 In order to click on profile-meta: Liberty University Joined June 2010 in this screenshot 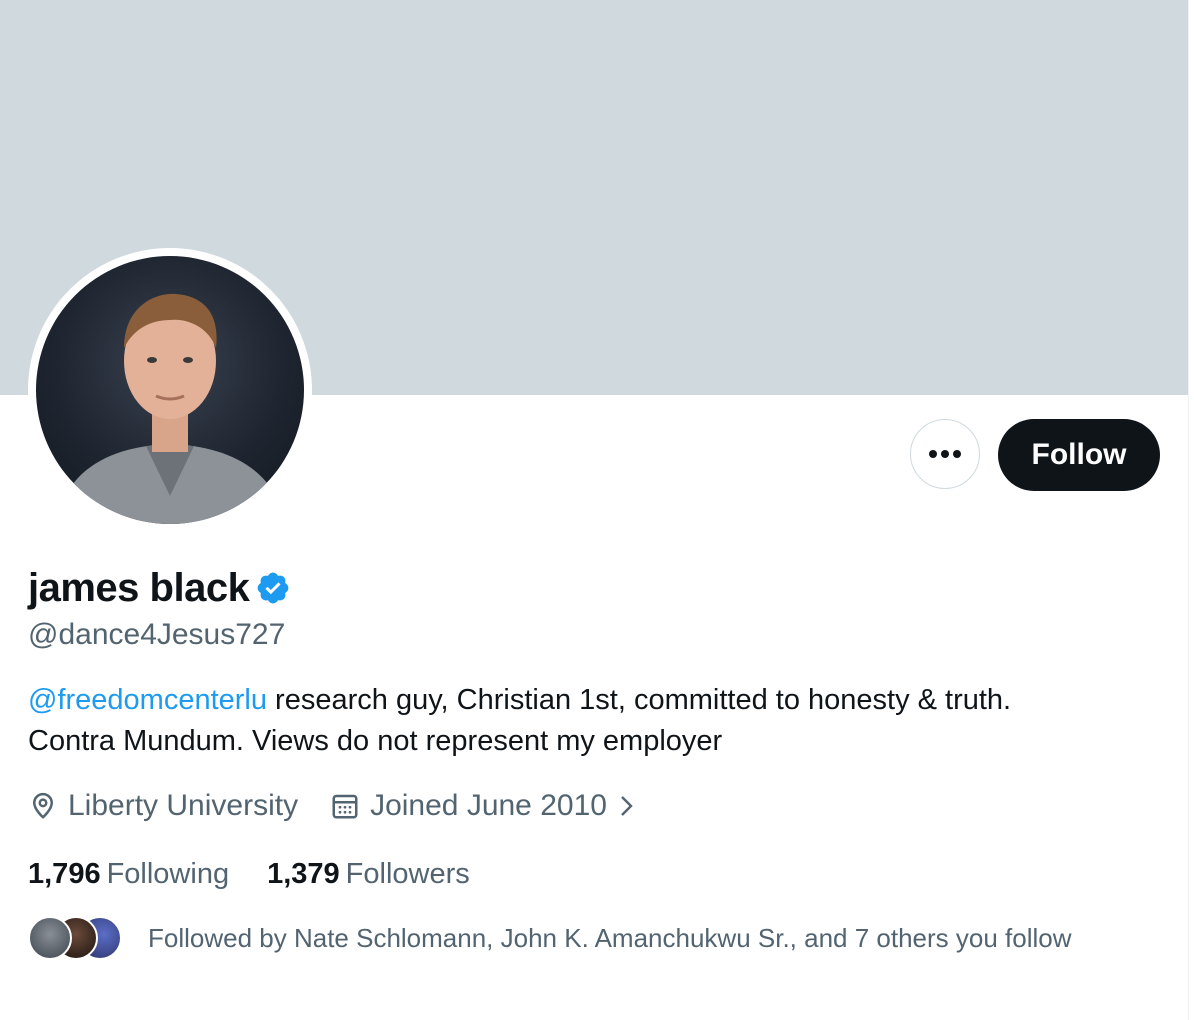, I will do `click(354, 806)`.